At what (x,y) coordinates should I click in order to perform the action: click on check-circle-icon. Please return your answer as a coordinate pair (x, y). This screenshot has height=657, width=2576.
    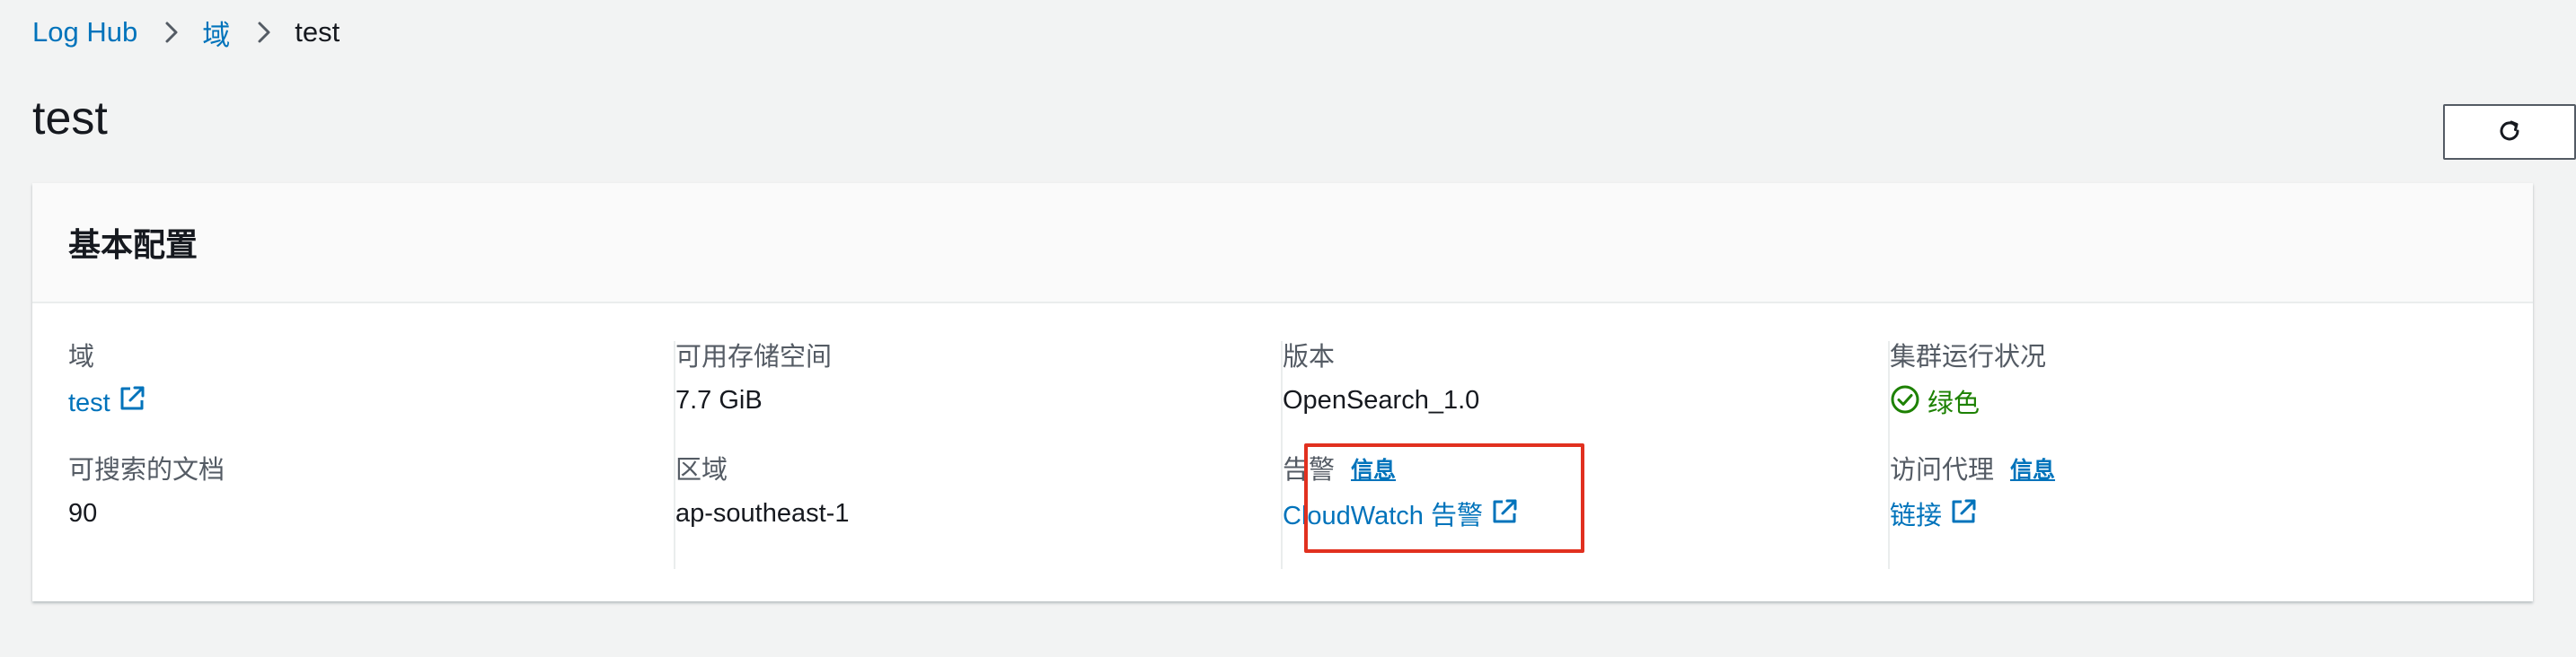
    Looking at the image, I should click on (1909, 403).